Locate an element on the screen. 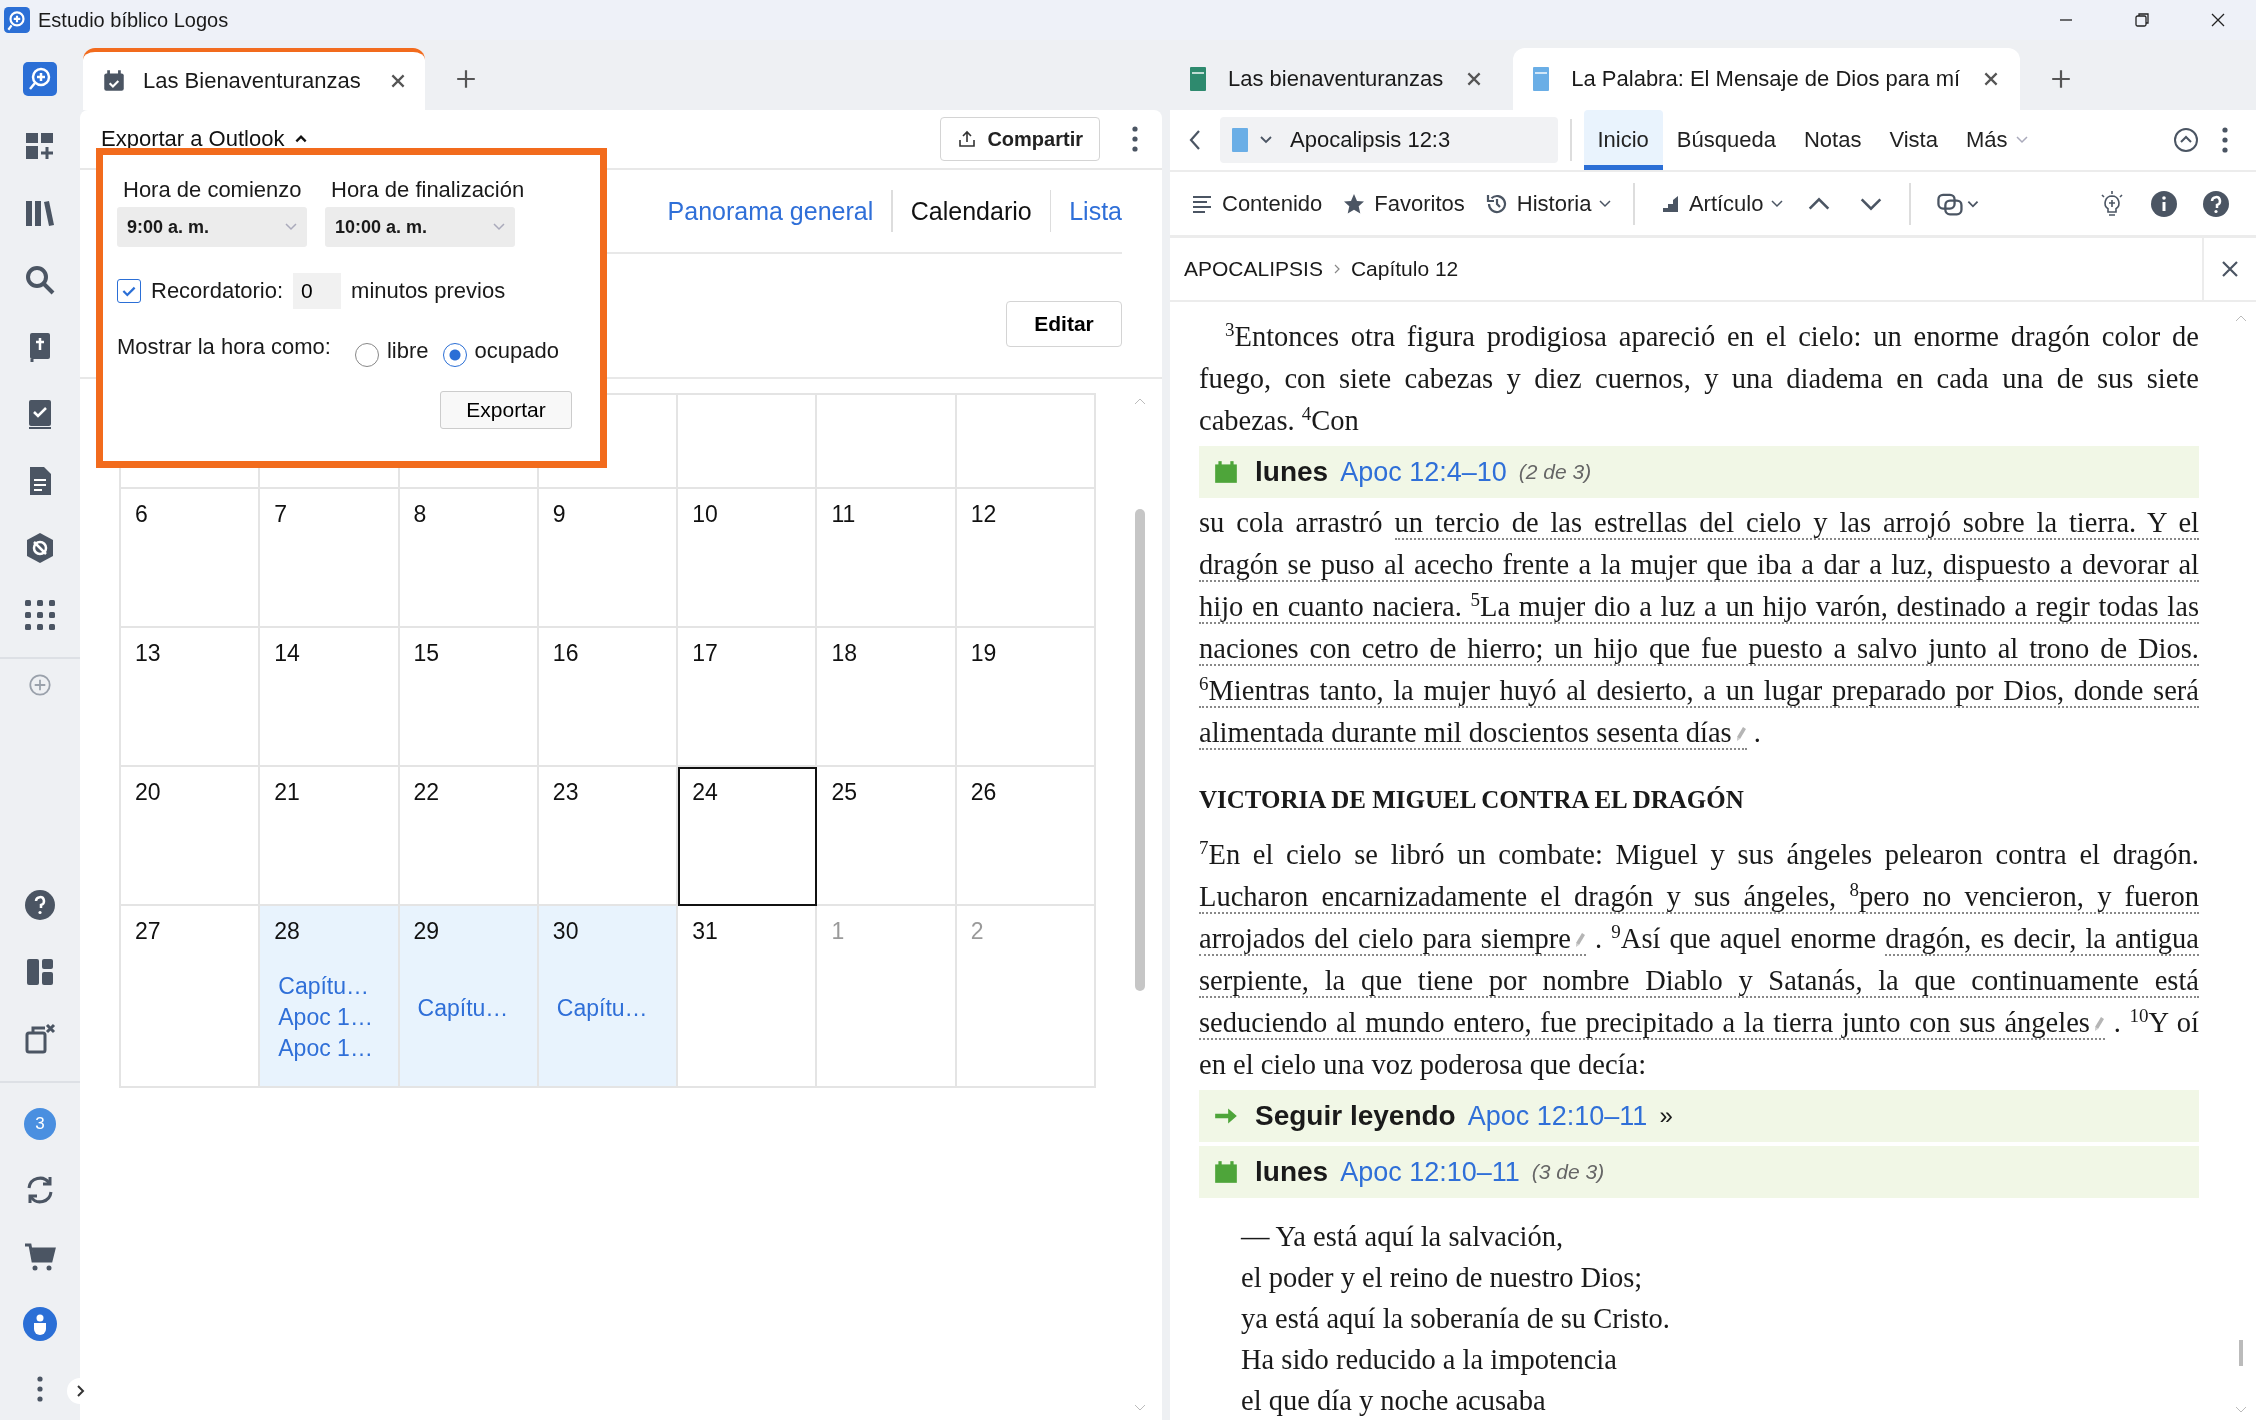 This screenshot has height=1420, width=2256. day-cell: 20 is located at coordinates (191, 836).